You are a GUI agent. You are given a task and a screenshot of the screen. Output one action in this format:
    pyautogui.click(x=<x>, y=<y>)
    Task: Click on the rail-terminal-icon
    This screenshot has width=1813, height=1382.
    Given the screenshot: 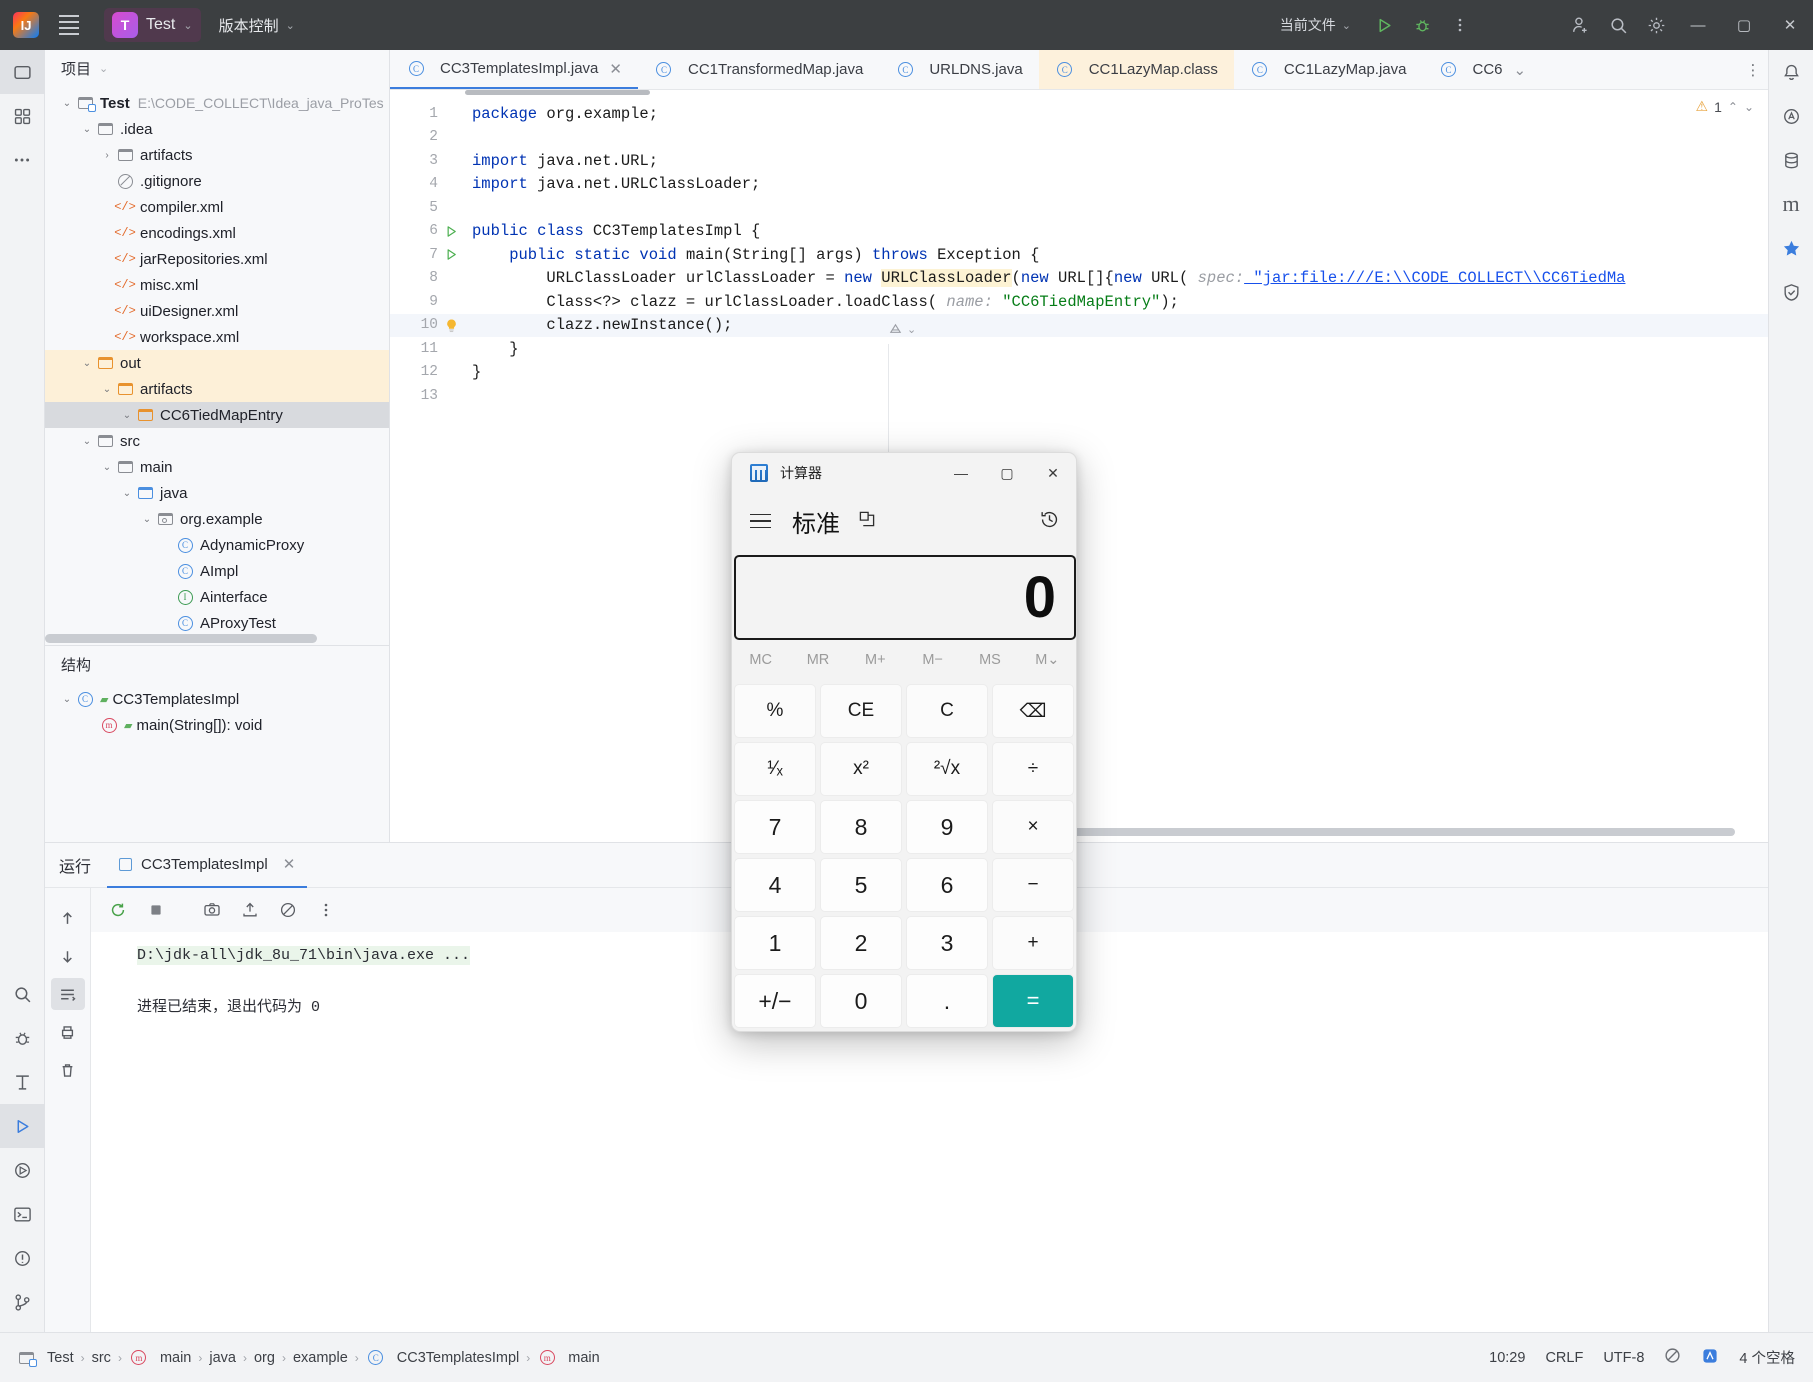 What is the action you would take?
    pyautogui.click(x=22, y=1214)
    